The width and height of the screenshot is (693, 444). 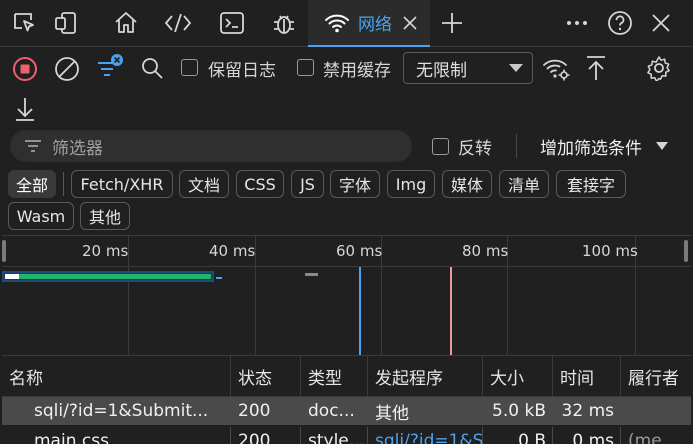 I want to click on column-header-fulfilled-by: 履行者, so click(x=656, y=376).